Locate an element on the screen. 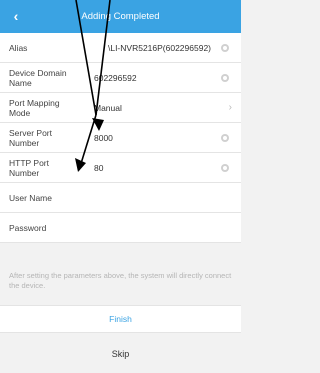  device-domain-name-row: Device Domain Name 602296592 is located at coordinates (120, 78).